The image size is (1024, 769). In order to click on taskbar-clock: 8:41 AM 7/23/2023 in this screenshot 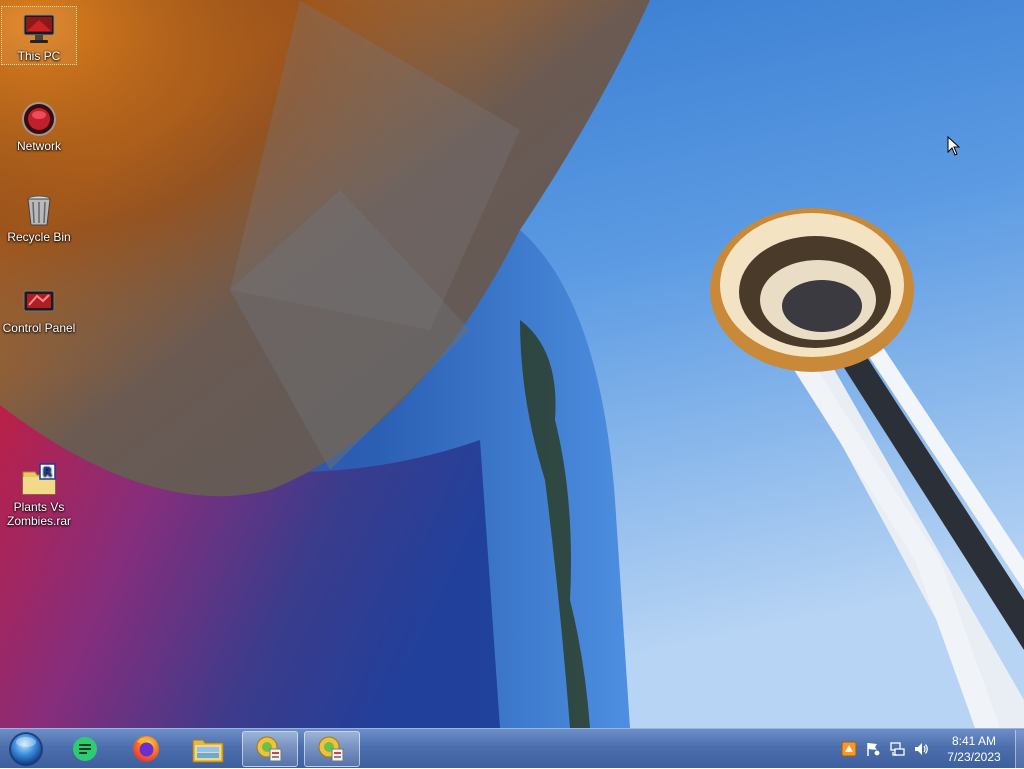, I will do `click(974, 749)`.